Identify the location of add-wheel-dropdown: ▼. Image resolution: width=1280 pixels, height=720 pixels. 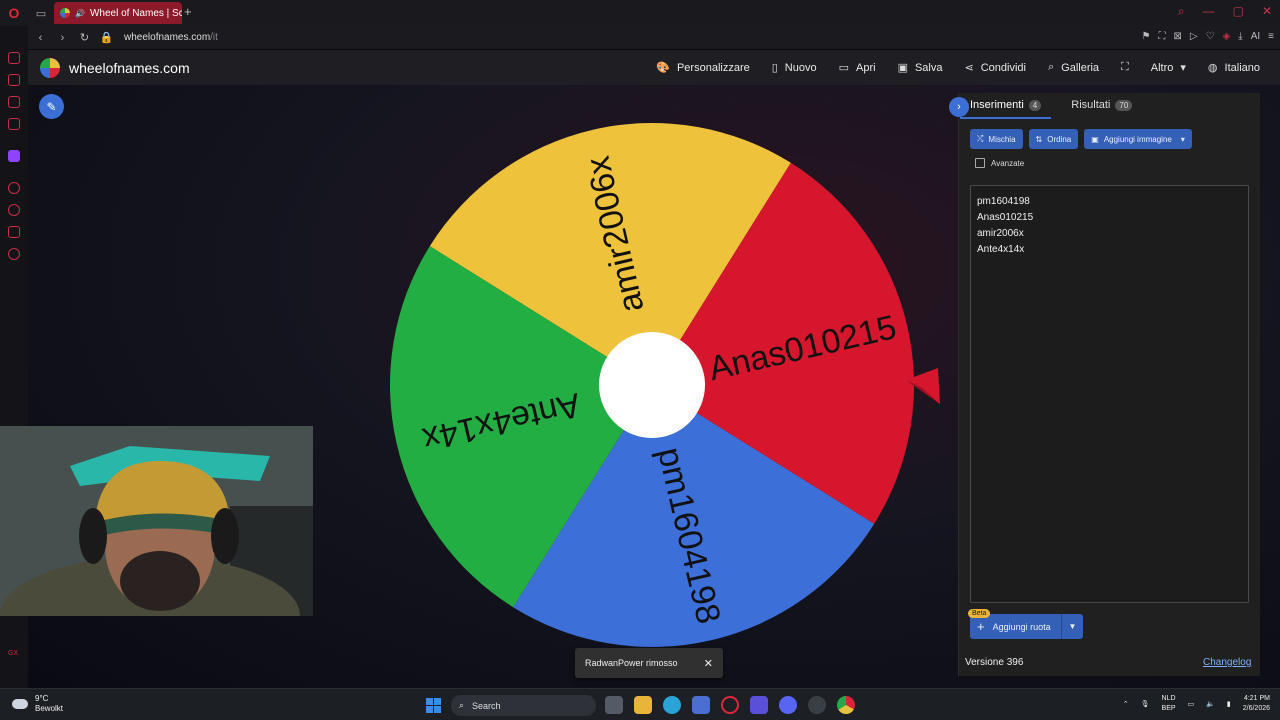
(1072, 626).